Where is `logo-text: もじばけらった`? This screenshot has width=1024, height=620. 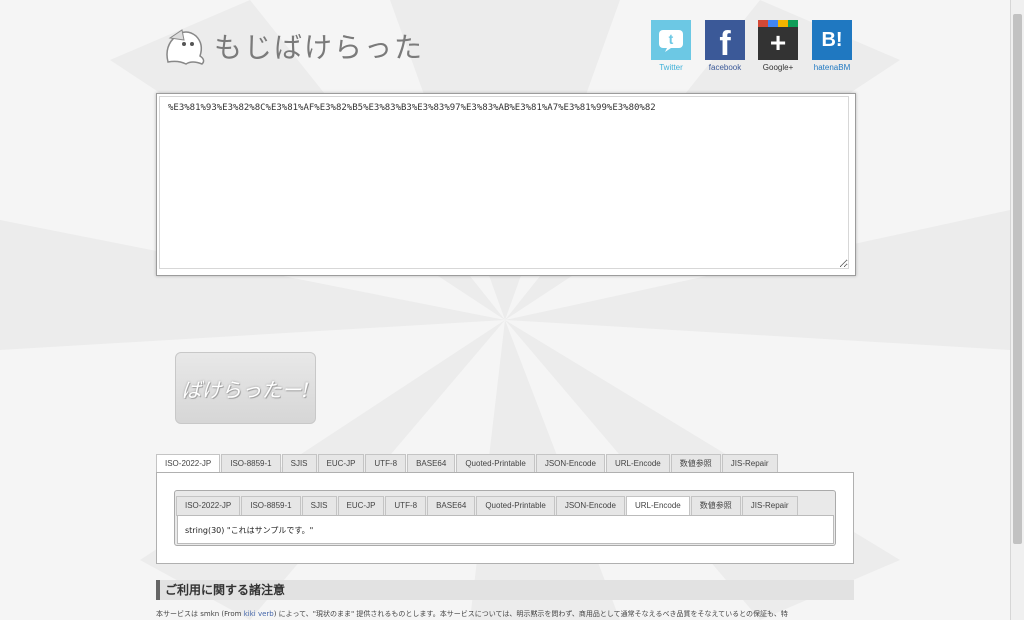 logo-text: もじばけらった is located at coordinates (319, 47).